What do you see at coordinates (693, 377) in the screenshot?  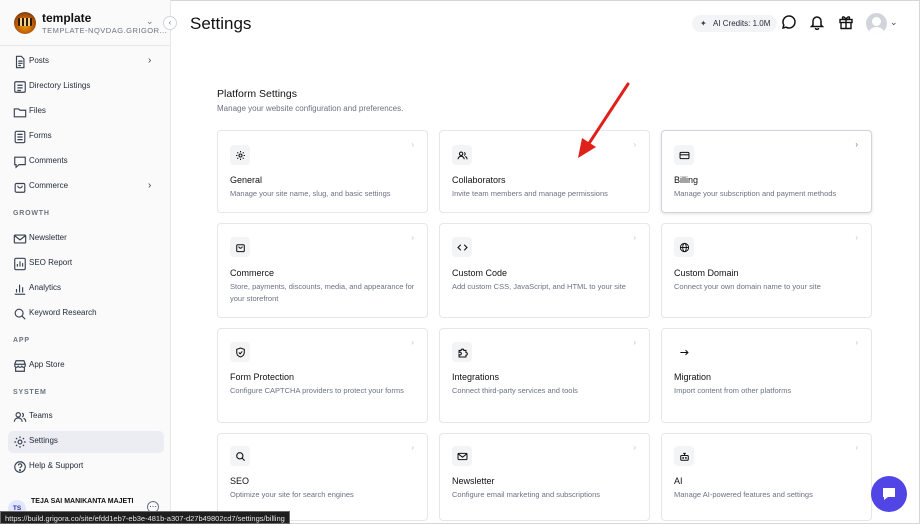 I see `card-title: Migration` at bounding box center [693, 377].